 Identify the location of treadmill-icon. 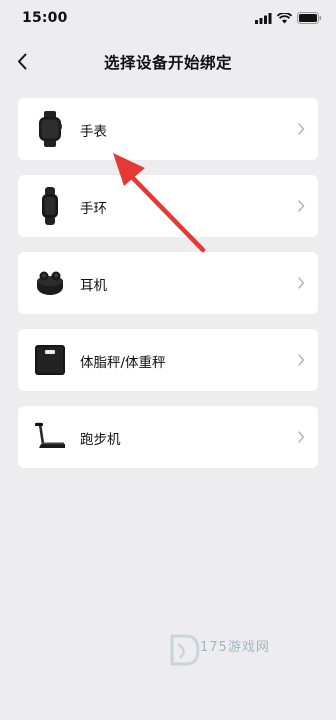
(50, 437).